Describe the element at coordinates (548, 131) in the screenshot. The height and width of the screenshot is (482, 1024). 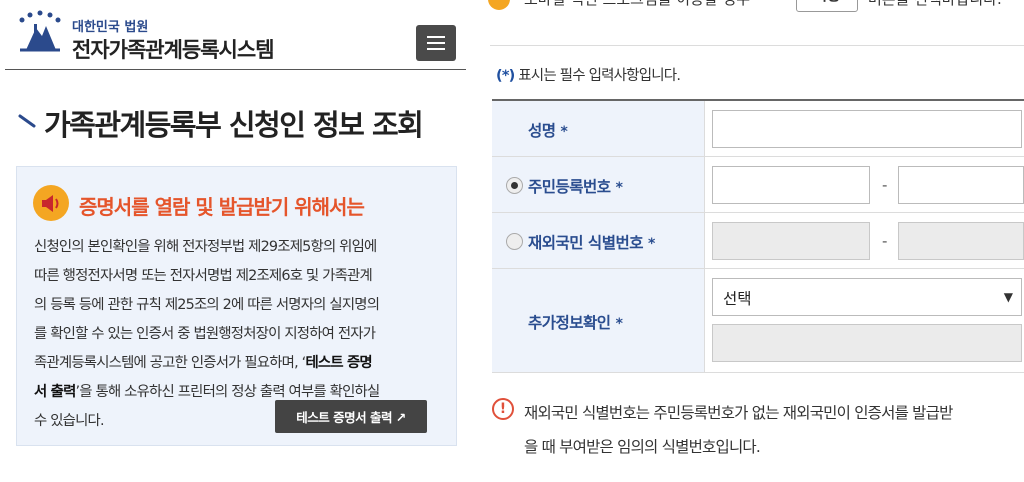
I see `name-label: 성명 *` at that location.